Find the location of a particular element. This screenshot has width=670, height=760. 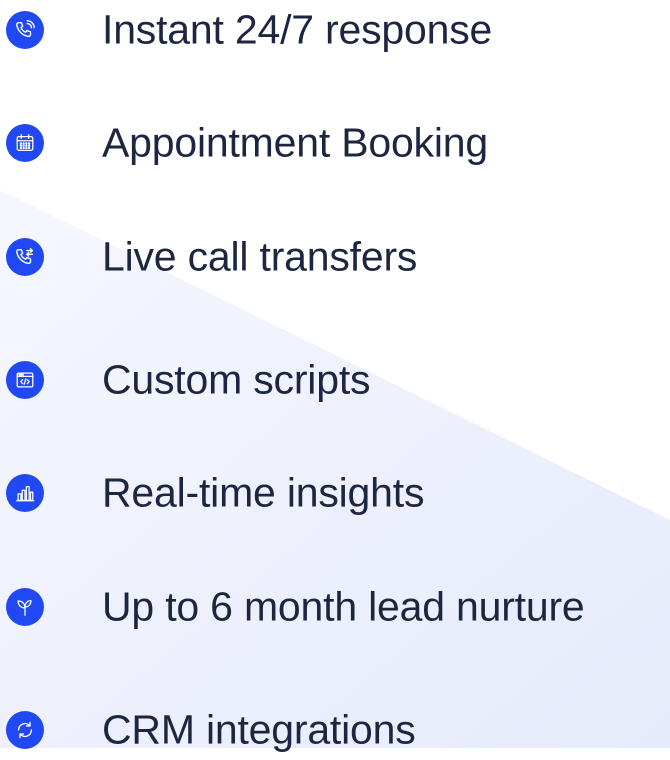

calendar-icon is located at coordinates (25, 143).